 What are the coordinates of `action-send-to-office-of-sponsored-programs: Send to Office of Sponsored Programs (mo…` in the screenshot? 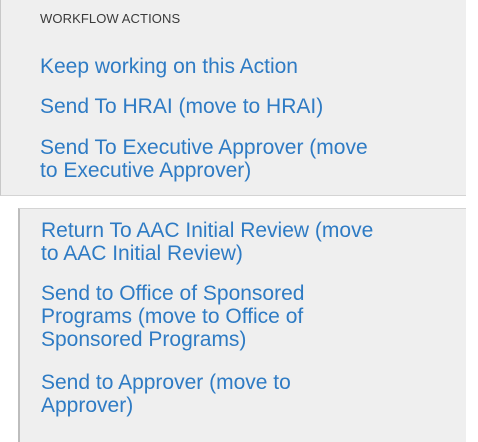 It's located at (172, 316).